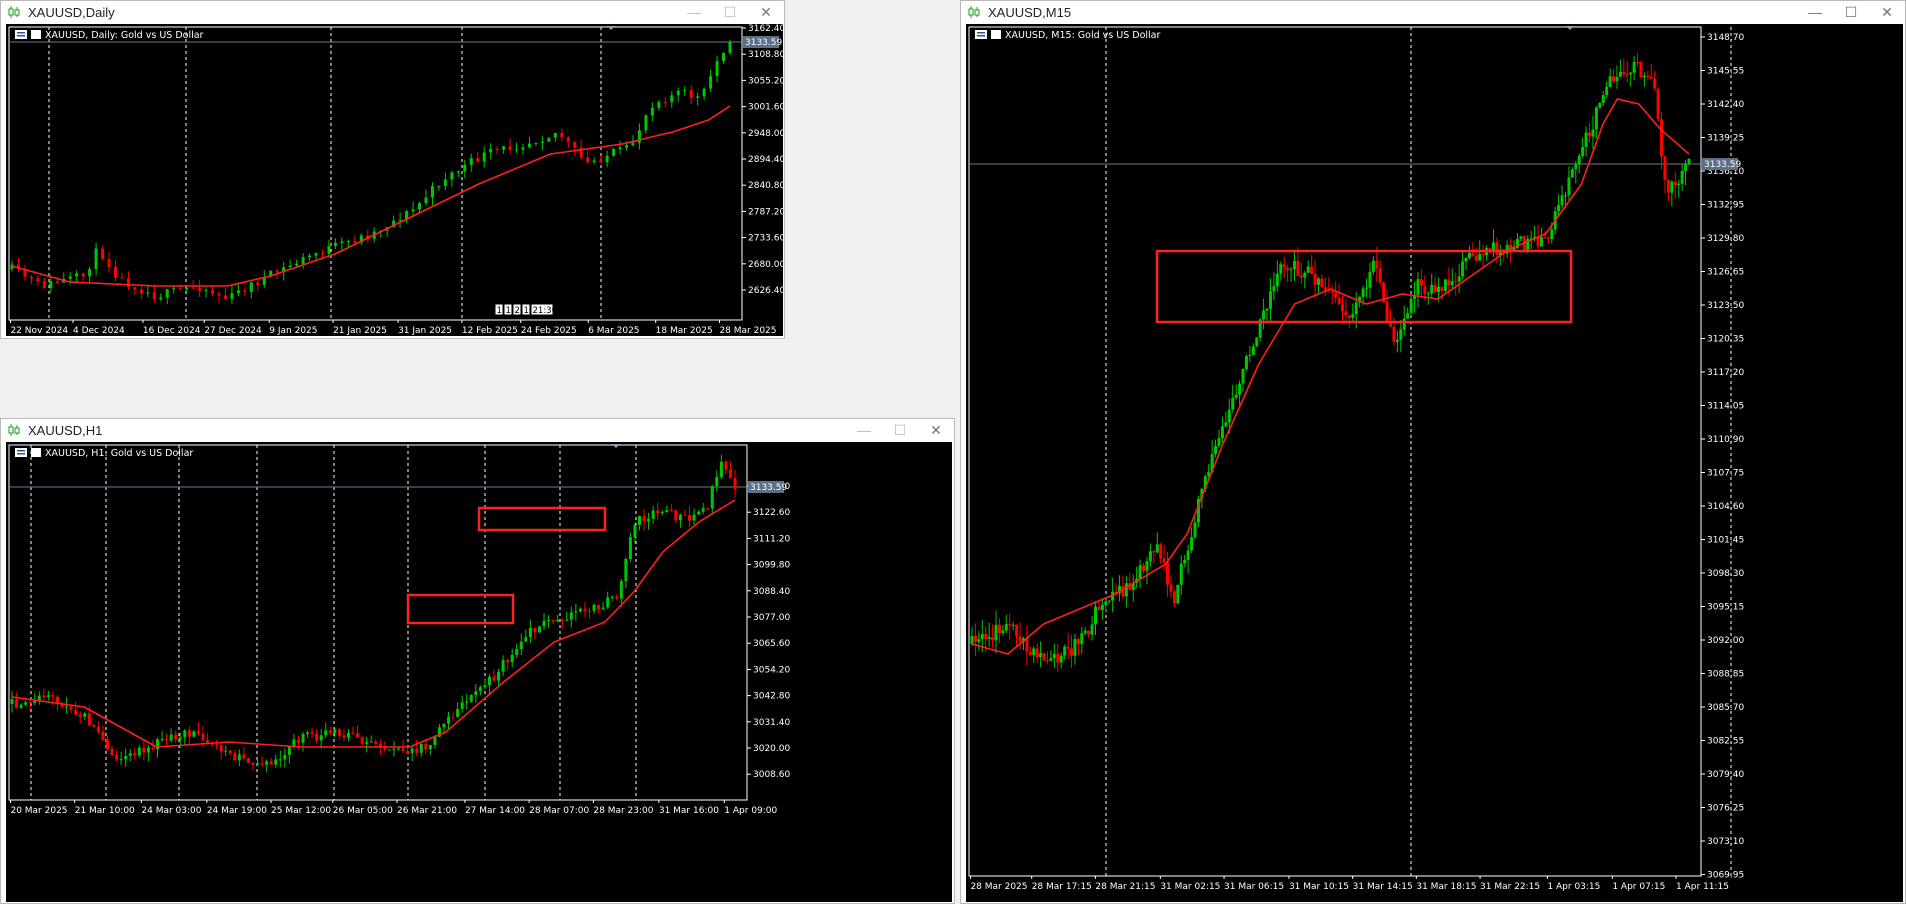 The width and height of the screenshot is (1906, 904). Describe the element at coordinates (1725, 306) in the screenshot. I see `price-axis-label: 3123.50` at that location.